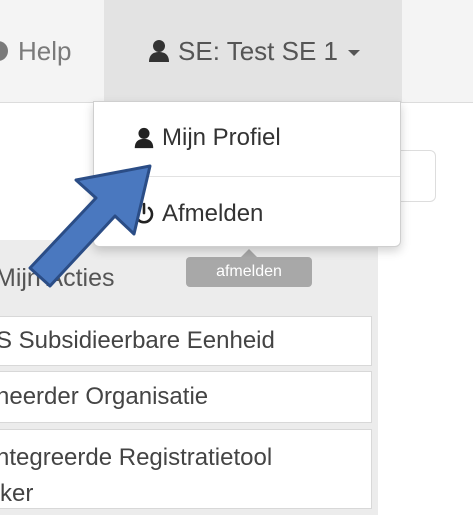 This screenshot has width=473, height=515. I want to click on search-box-edge, so click(415, 176).